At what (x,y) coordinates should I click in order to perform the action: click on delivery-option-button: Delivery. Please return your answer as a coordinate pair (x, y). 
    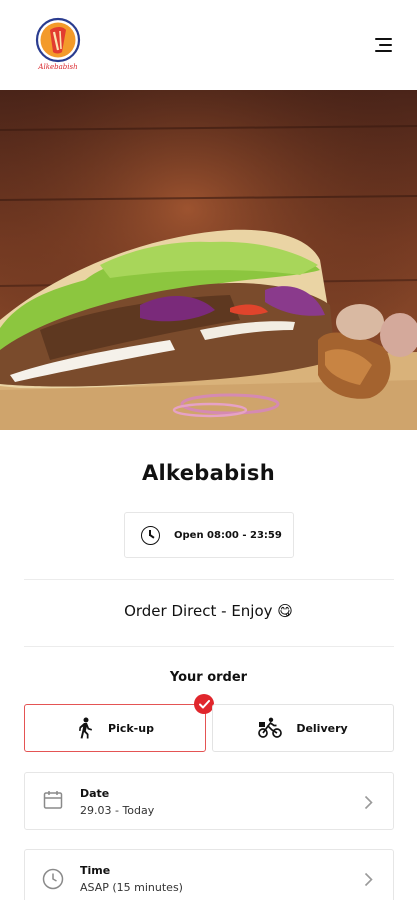
    Looking at the image, I should click on (303, 728).